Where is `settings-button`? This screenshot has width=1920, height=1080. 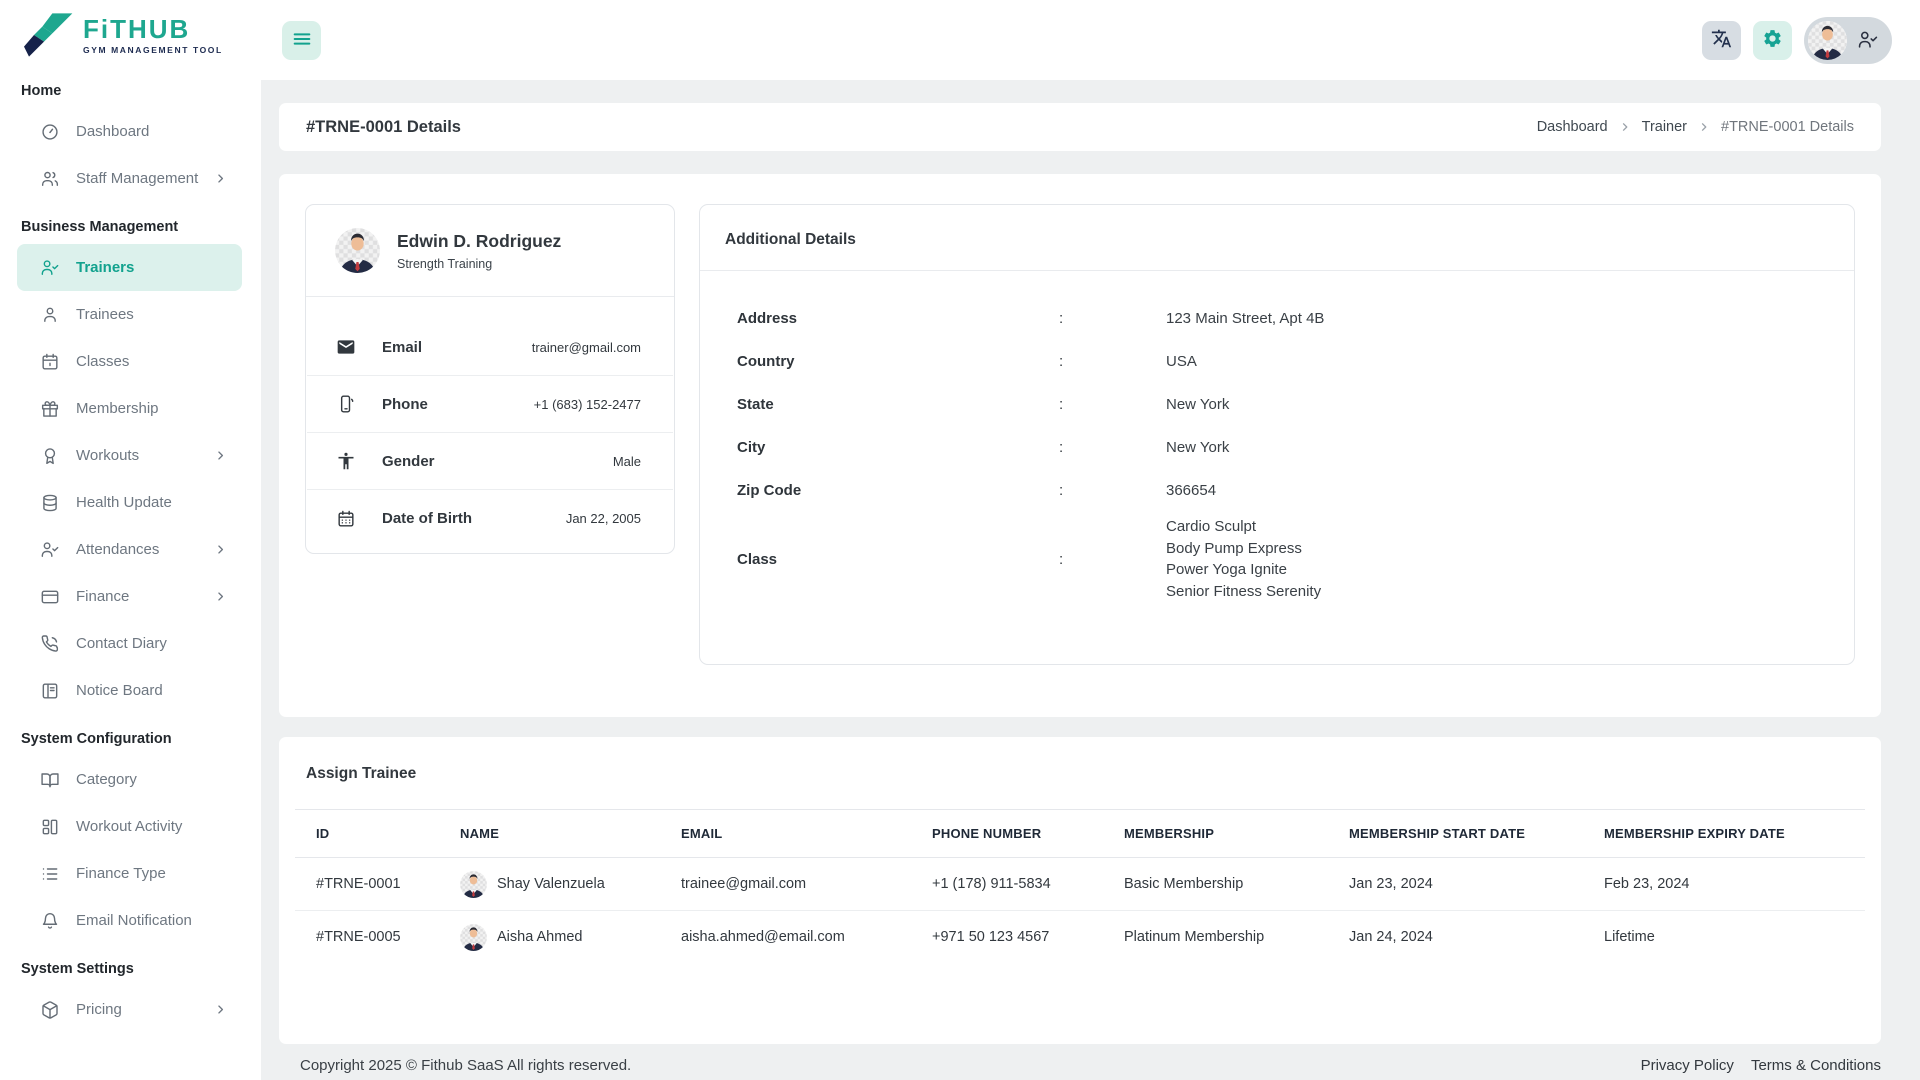 settings-button is located at coordinates (1772, 40).